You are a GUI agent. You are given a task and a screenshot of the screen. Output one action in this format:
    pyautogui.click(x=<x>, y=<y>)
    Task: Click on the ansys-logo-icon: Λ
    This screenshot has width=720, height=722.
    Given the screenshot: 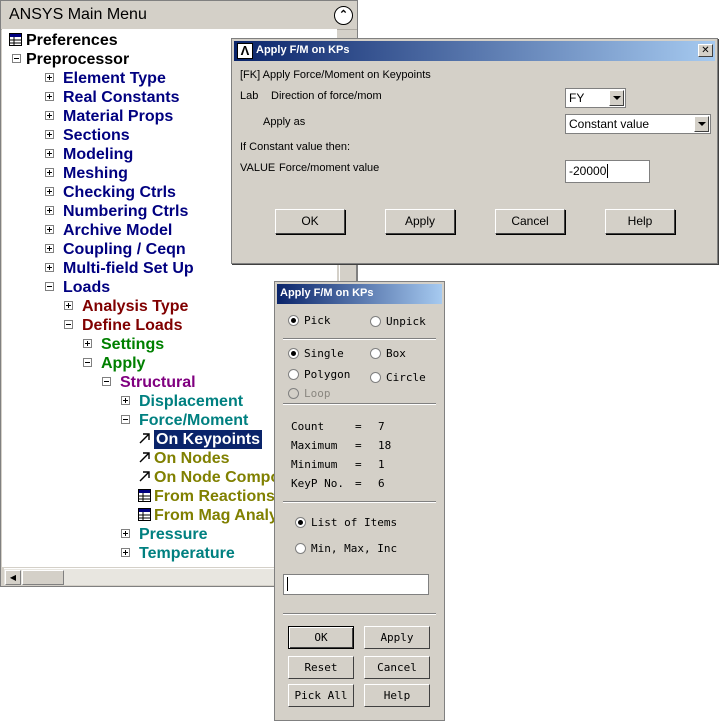 What is the action you would take?
    pyautogui.click(x=245, y=51)
    